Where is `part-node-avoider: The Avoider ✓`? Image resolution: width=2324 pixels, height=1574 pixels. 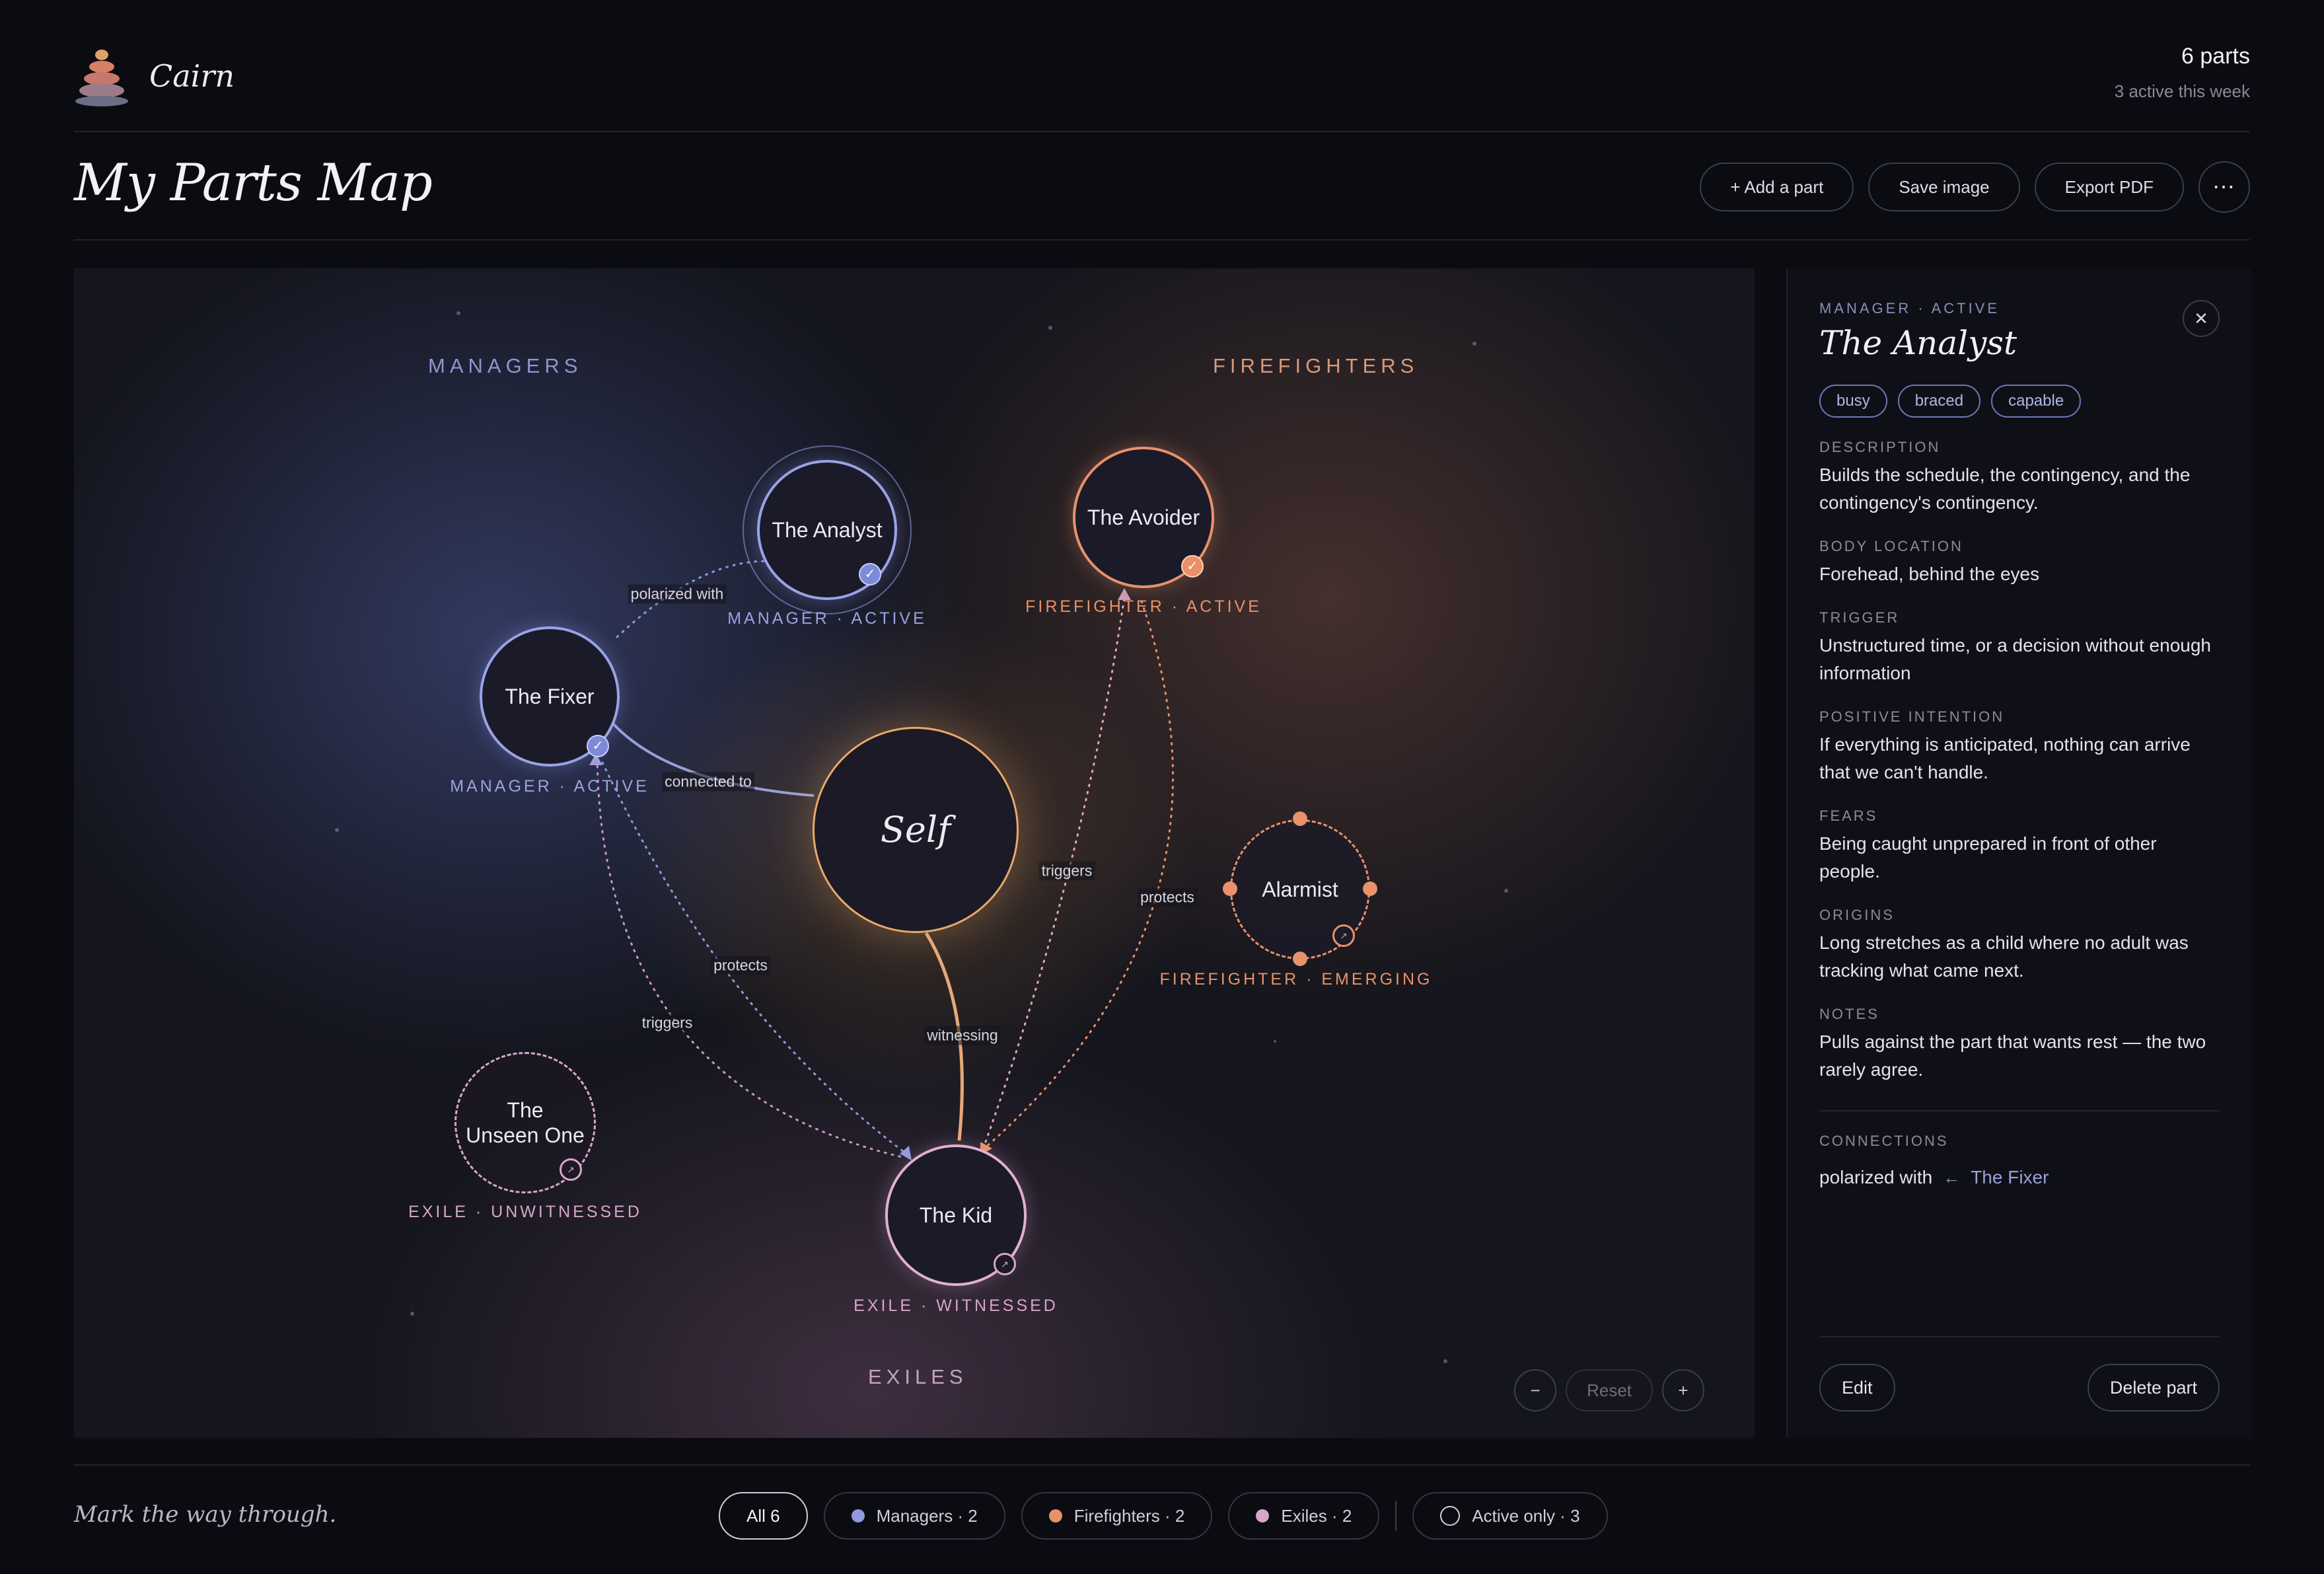
part-node-avoider: The Avoider ✓ is located at coordinates (1143, 517).